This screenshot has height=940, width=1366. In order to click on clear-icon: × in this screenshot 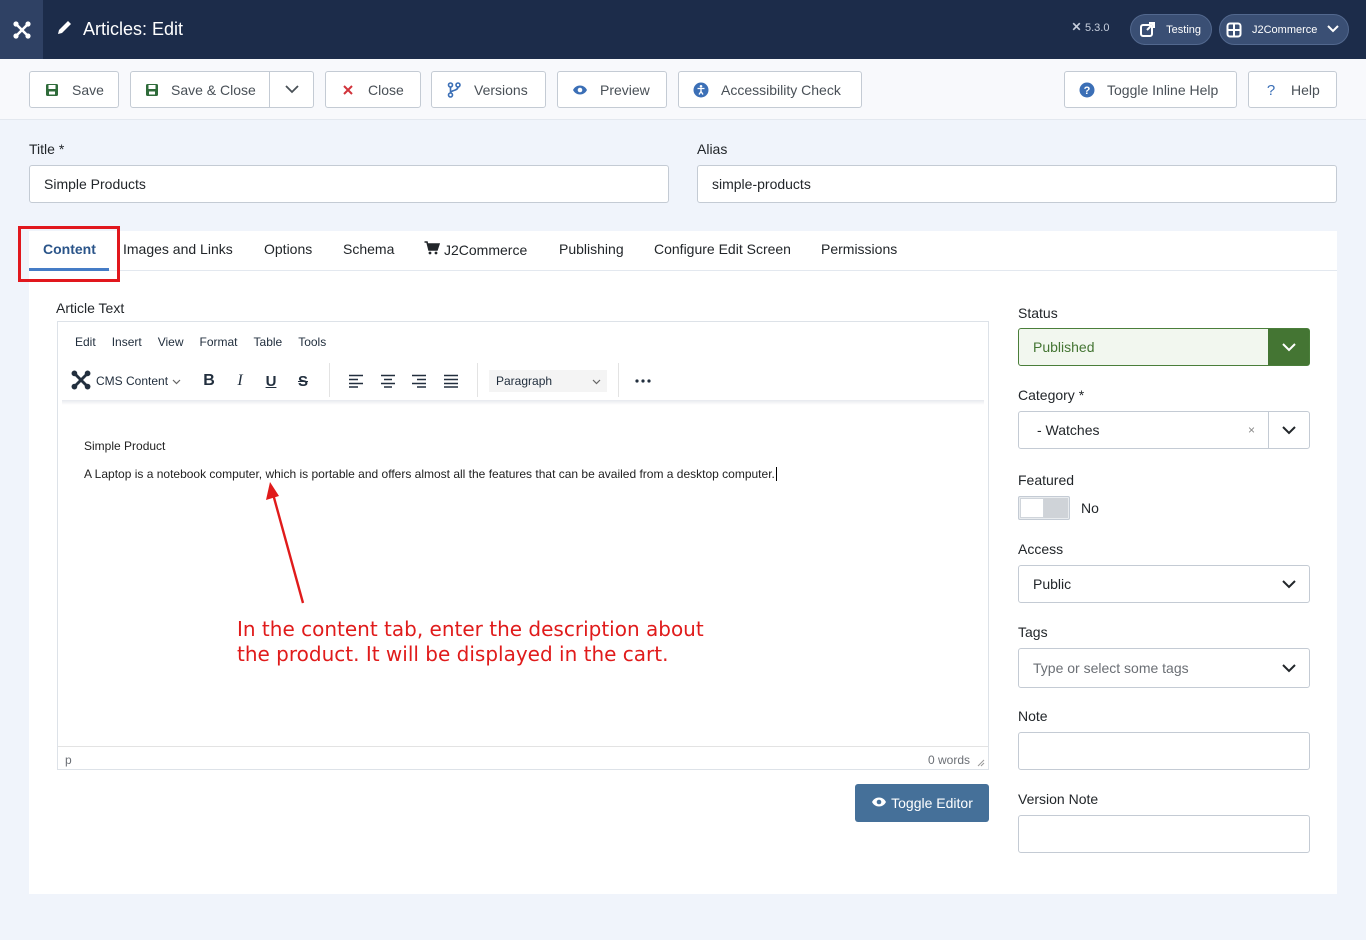, I will do `click(1251, 430)`.